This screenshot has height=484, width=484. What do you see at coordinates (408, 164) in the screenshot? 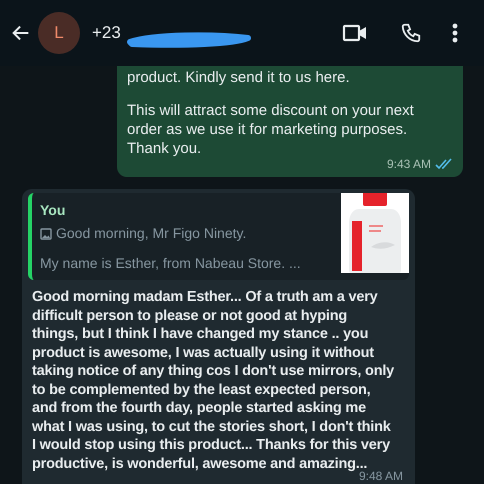
I see `message-time: 9:43 AM` at bounding box center [408, 164].